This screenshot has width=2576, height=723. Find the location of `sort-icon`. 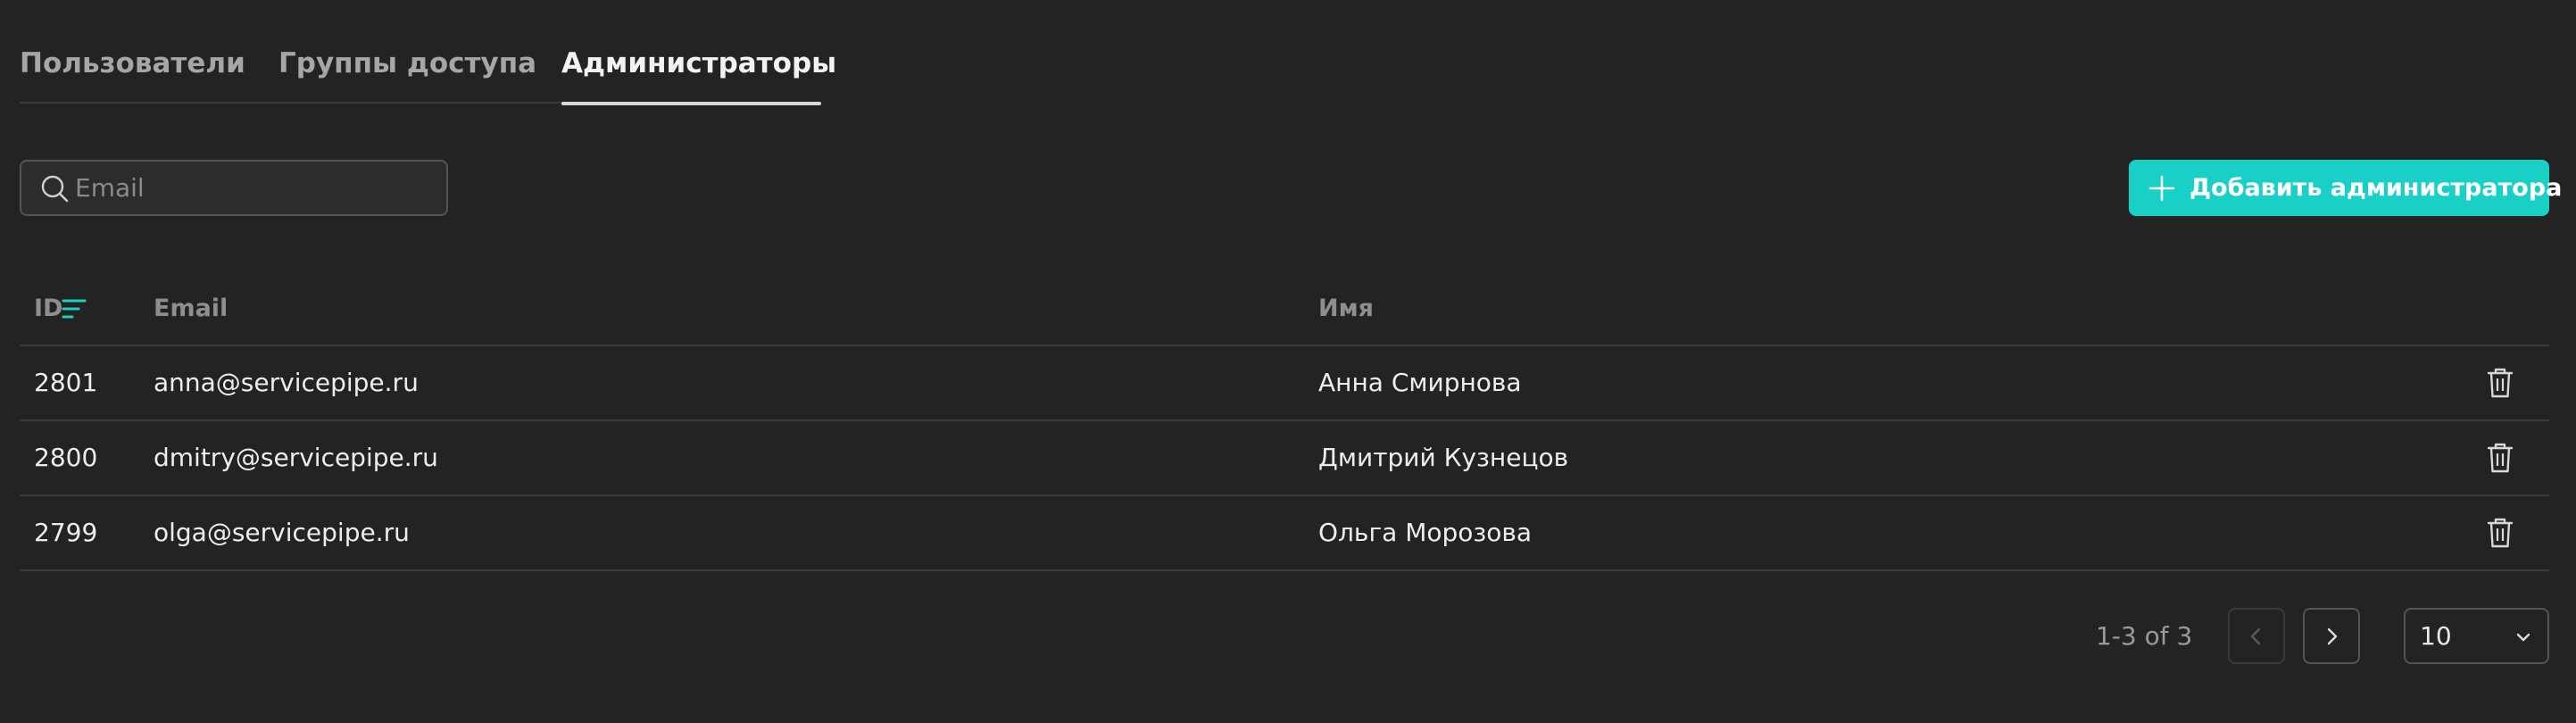

sort-icon is located at coordinates (74, 309).